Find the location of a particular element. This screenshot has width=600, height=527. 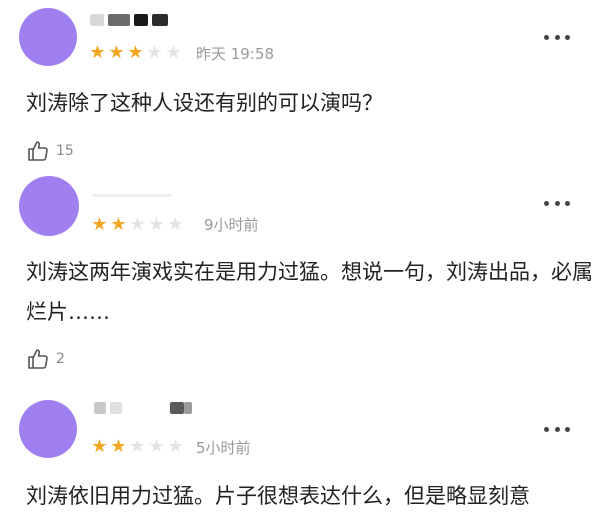

like-count: 2 is located at coordinates (60, 359).